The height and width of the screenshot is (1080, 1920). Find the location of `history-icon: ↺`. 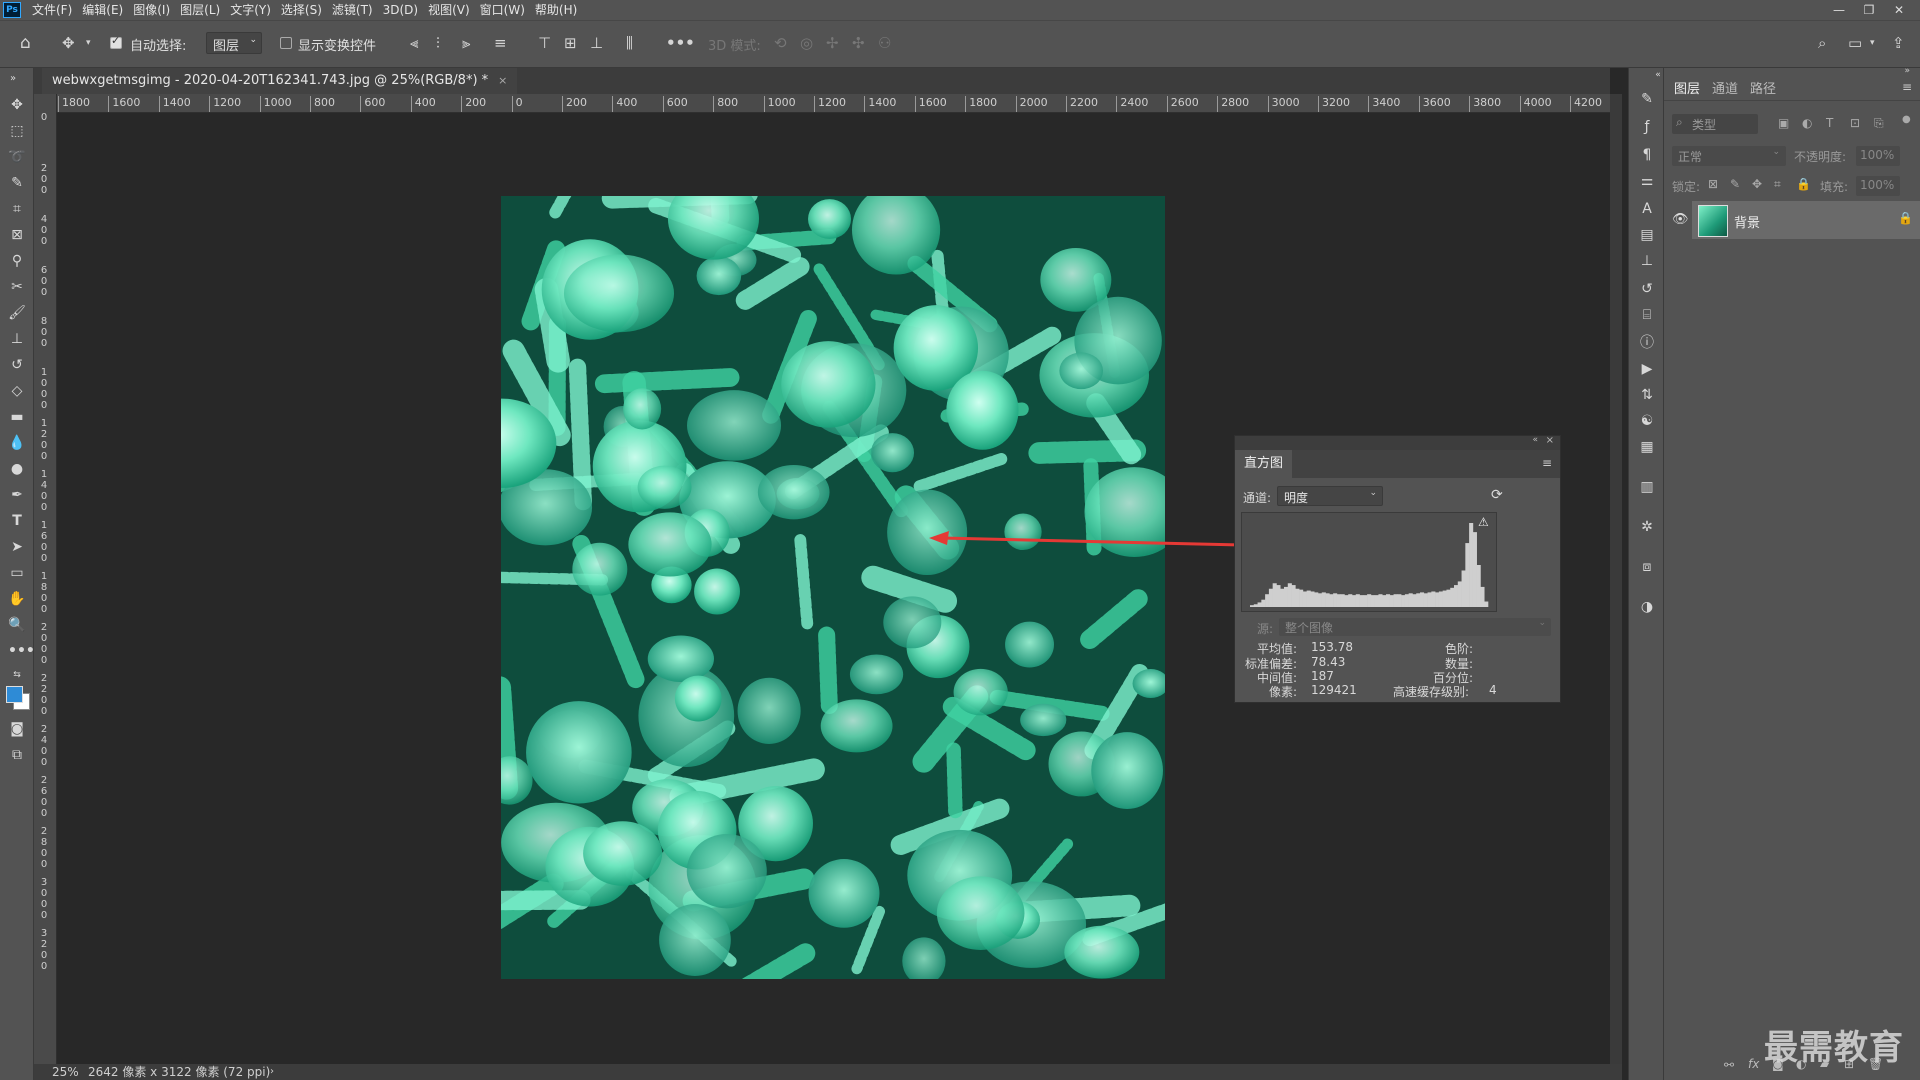

history-icon: ↺ is located at coordinates (1647, 289).